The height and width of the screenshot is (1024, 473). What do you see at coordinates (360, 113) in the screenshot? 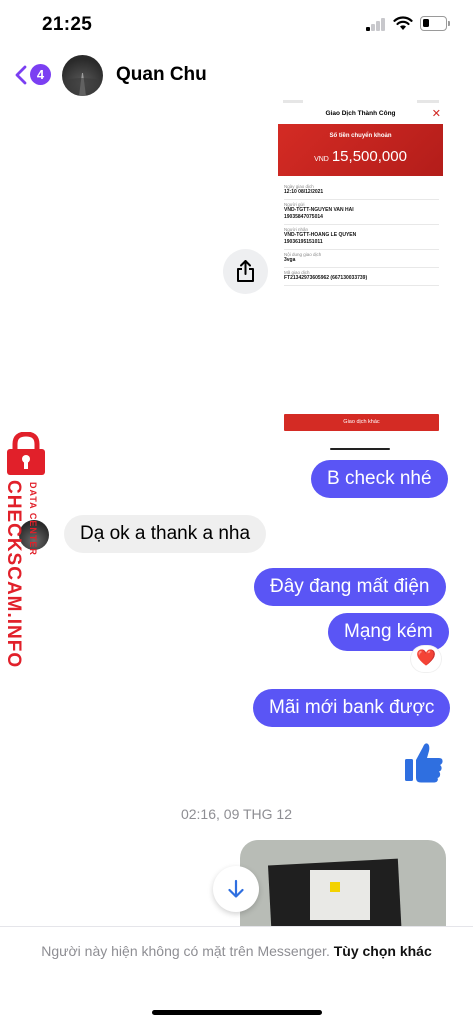
I see `transaction-title: Giao Dịch Thành Công` at bounding box center [360, 113].